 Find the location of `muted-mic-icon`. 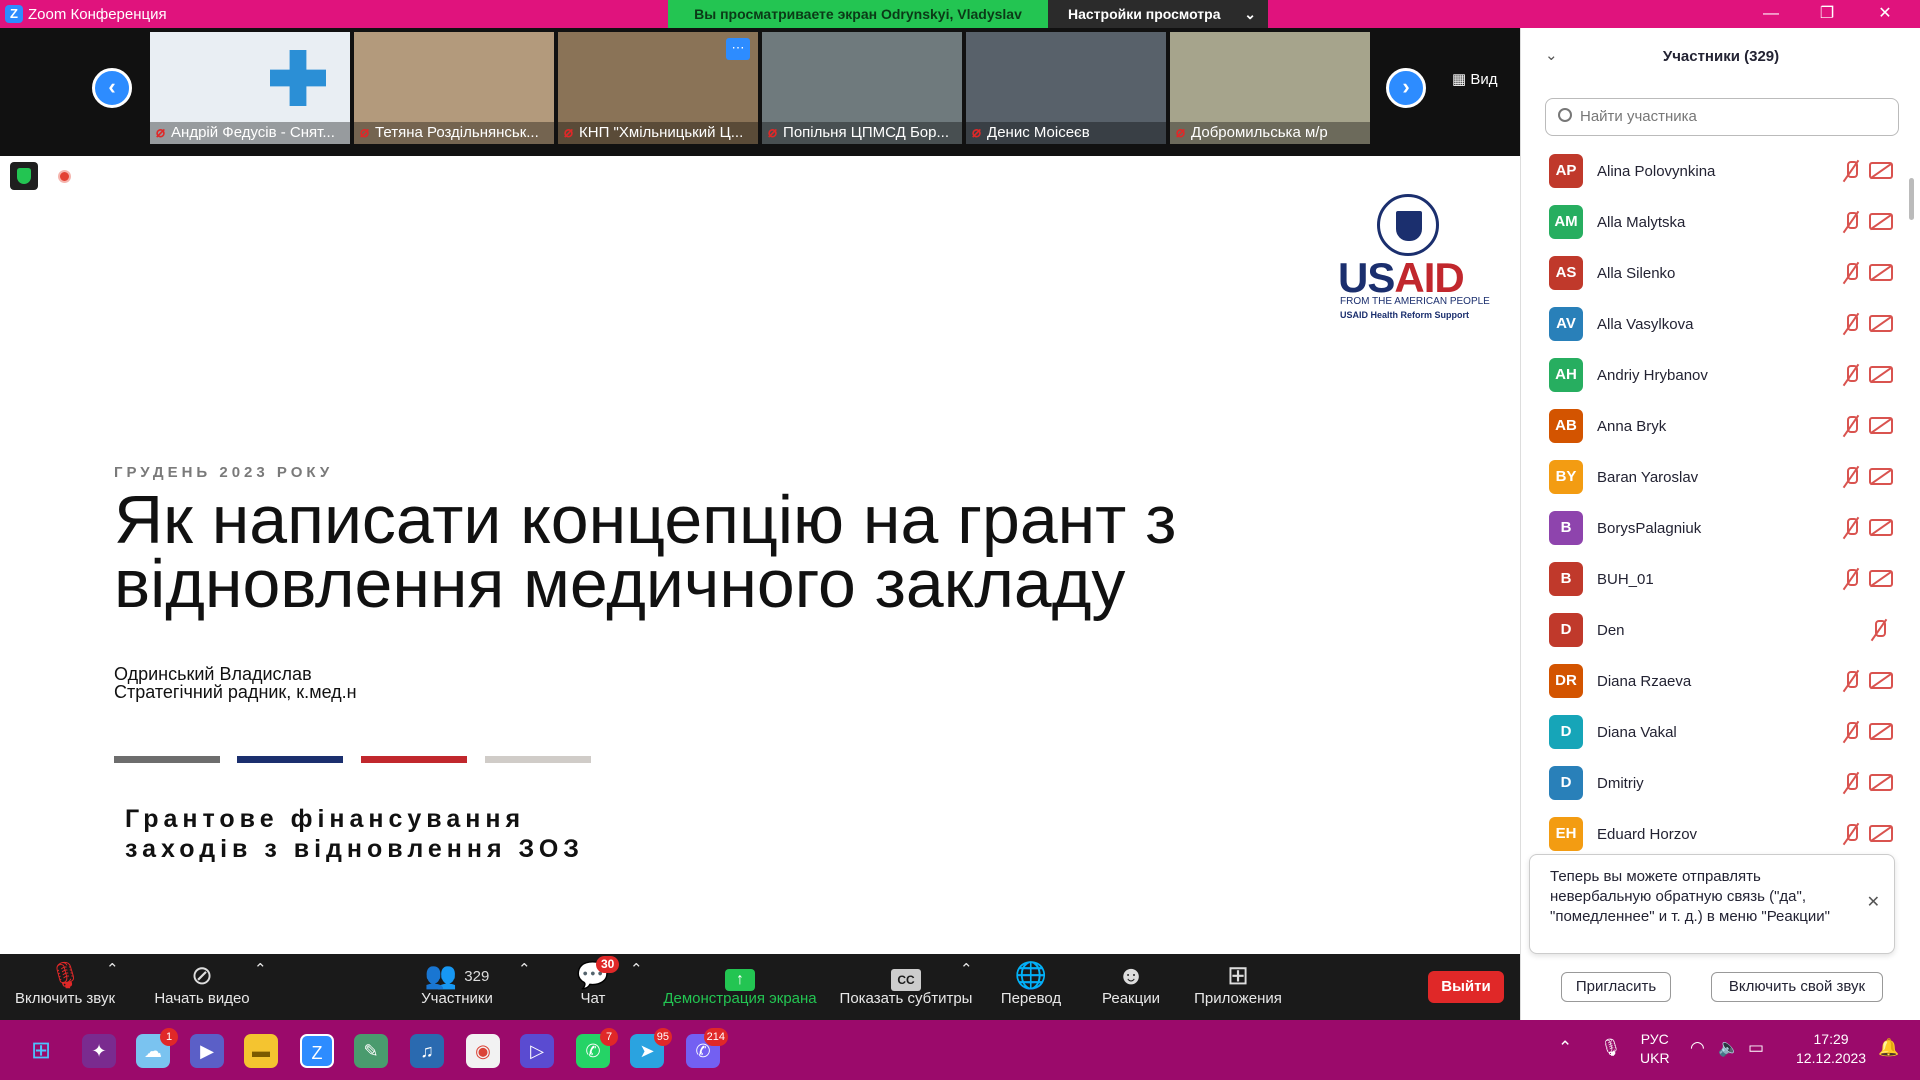

muted-mic-icon is located at coordinates (1851, 477).